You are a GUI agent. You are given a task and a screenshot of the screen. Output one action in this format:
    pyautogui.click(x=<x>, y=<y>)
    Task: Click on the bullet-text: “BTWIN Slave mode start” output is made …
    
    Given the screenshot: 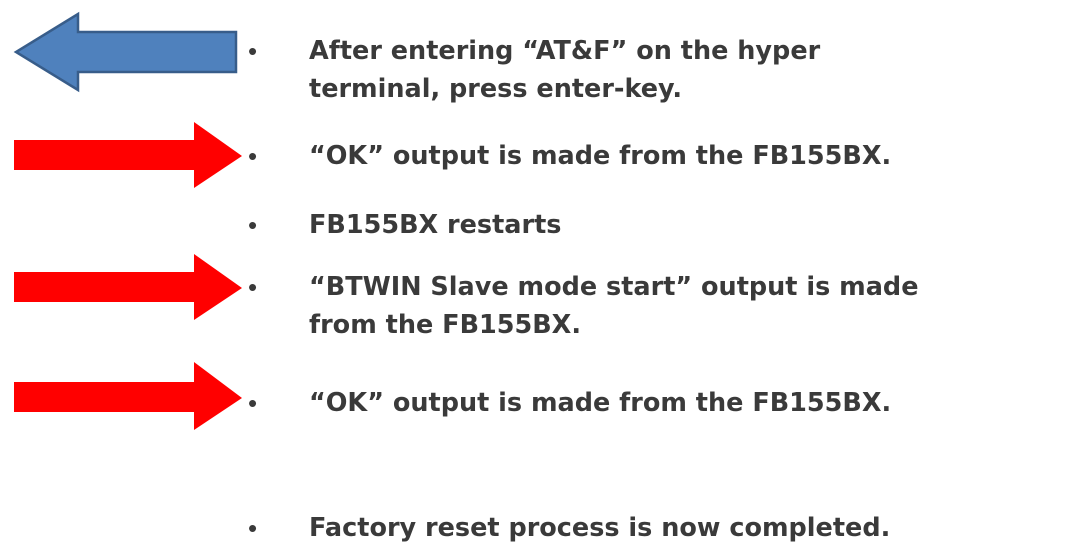 What is the action you would take?
    pyautogui.click(x=614, y=306)
    